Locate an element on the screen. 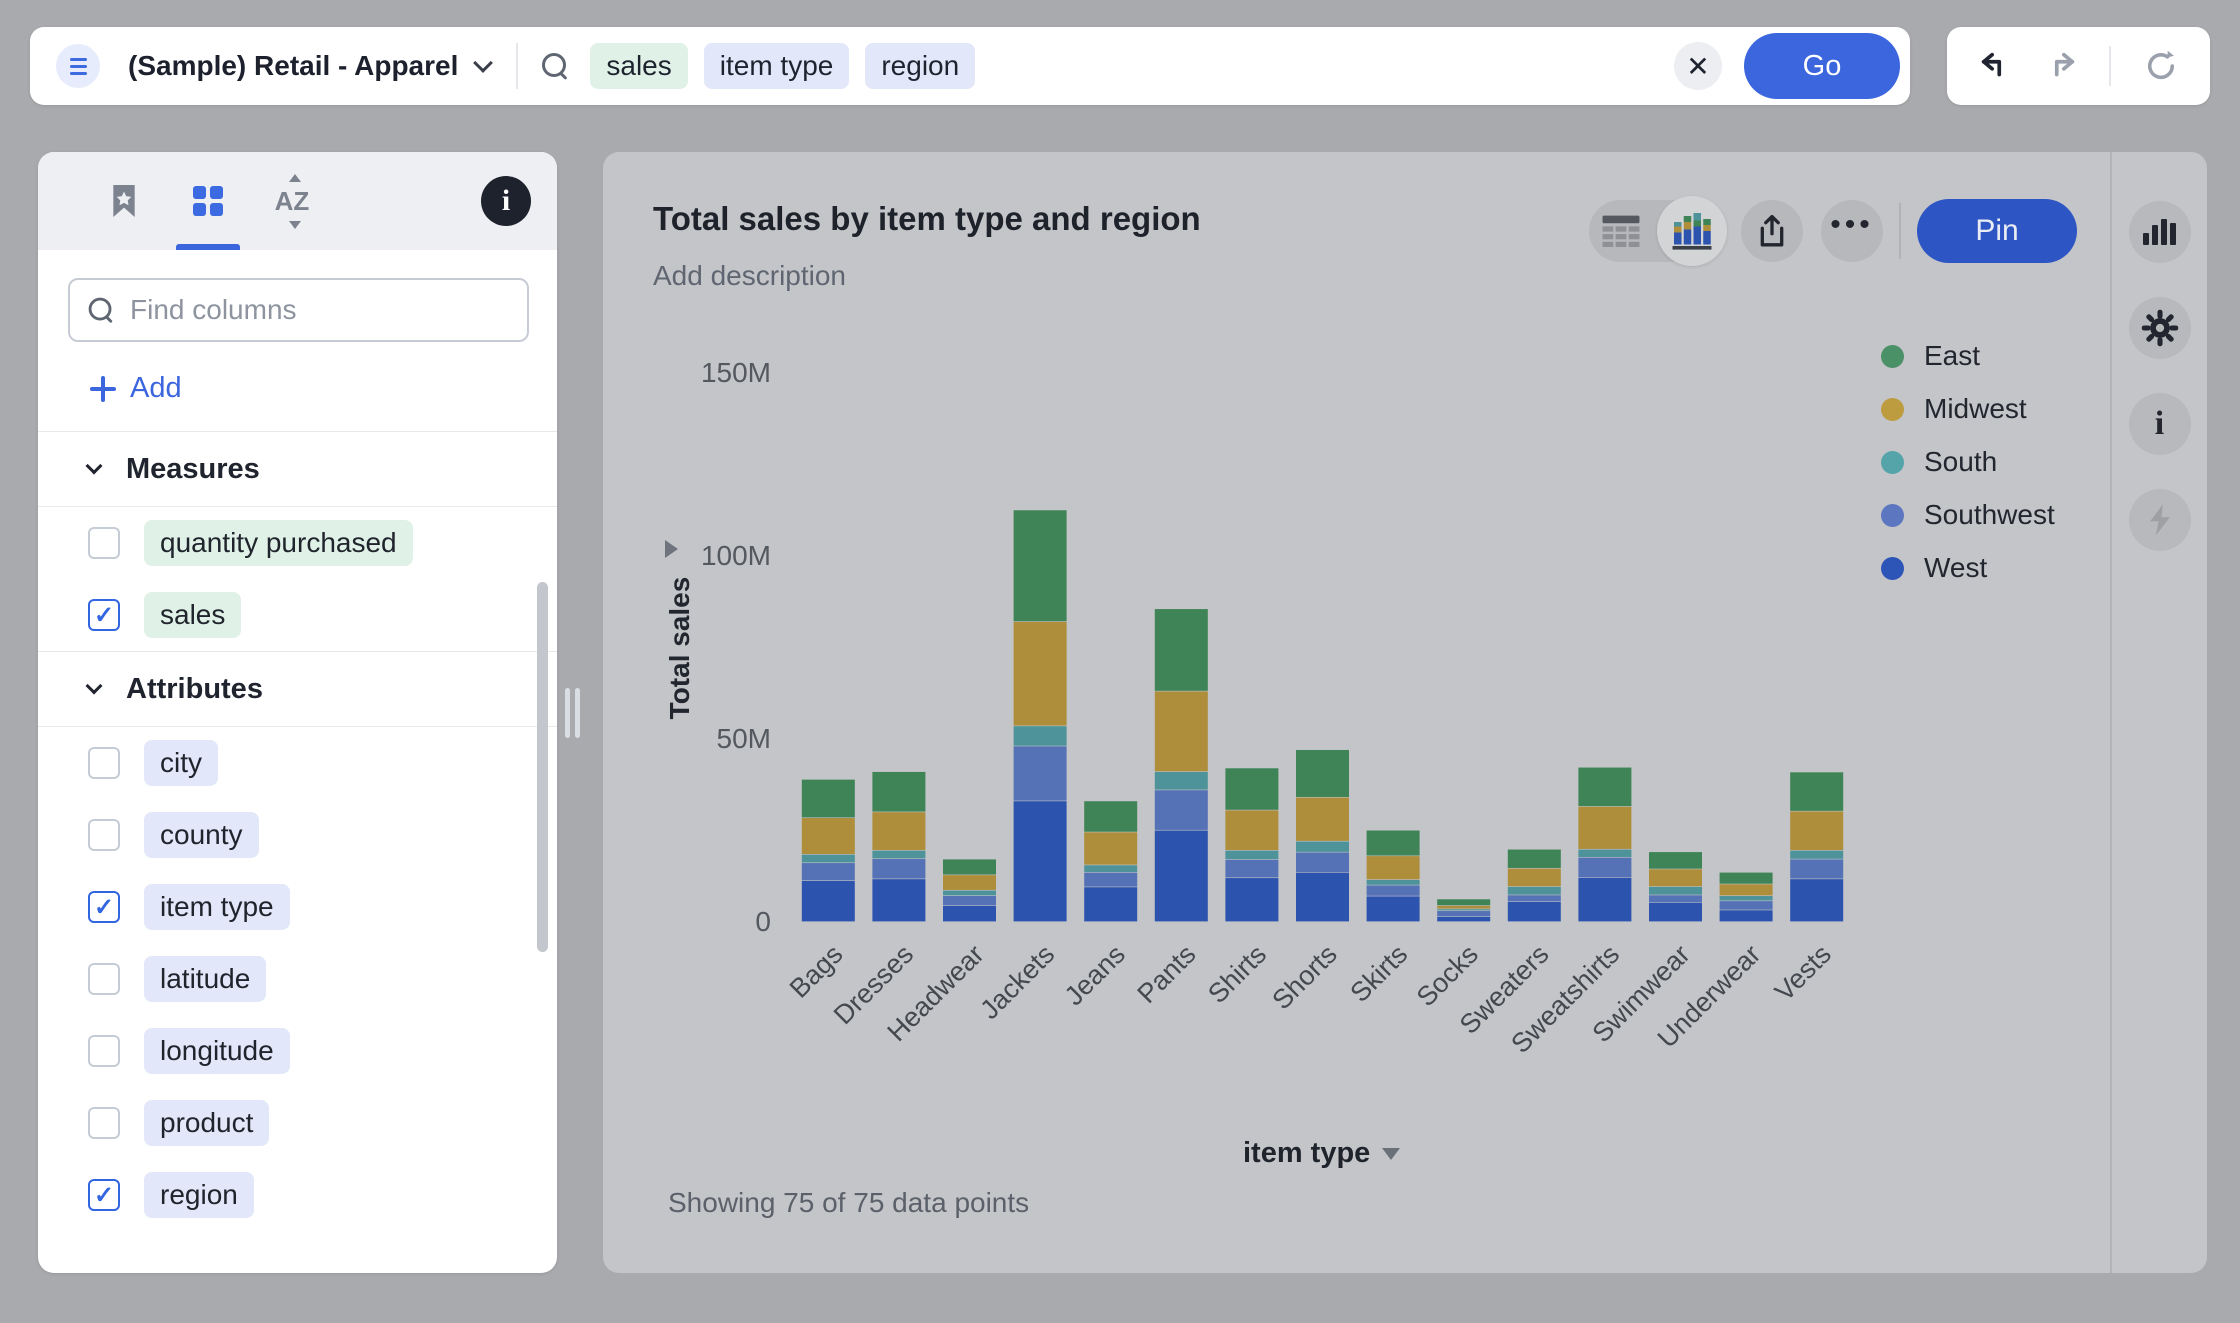 This screenshot has width=2240, height=1323. bar-bags is located at coordinates (828, 850).